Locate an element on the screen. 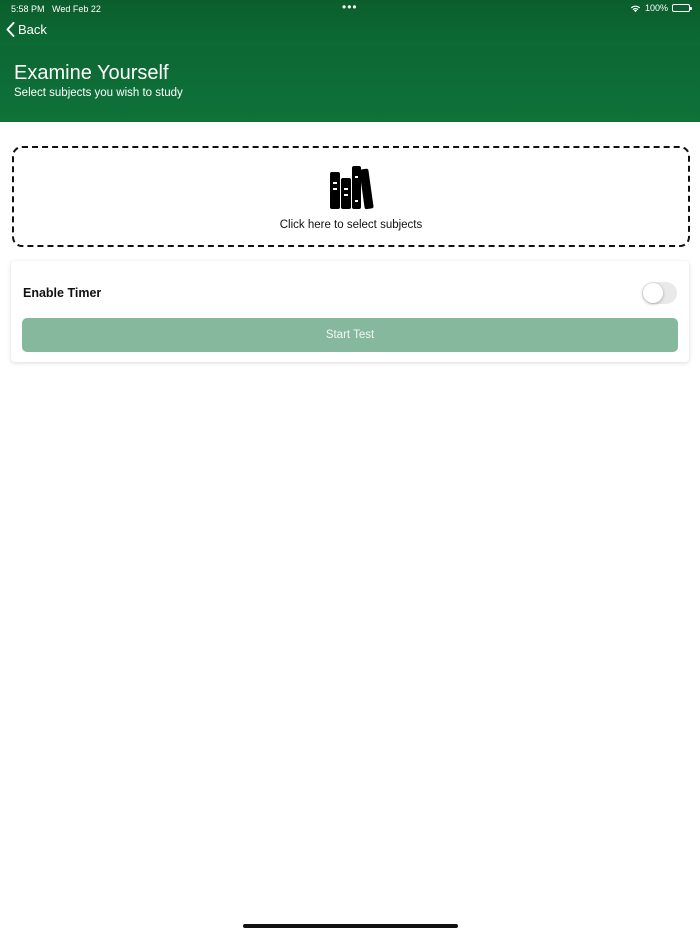 Image resolution: width=700 pixels, height=934 pixels. start-test-button: Start Test is located at coordinates (350, 335).